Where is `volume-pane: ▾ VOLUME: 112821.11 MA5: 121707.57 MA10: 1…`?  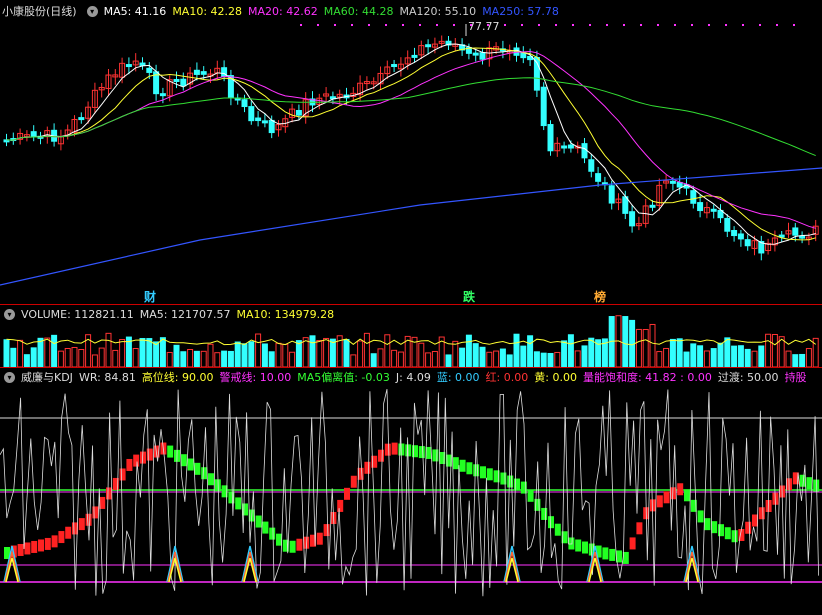
volume-pane: ▾ VOLUME: 112821.11 MA5: 121707.57 MA10: 1… is located at coordinates (411, 336).